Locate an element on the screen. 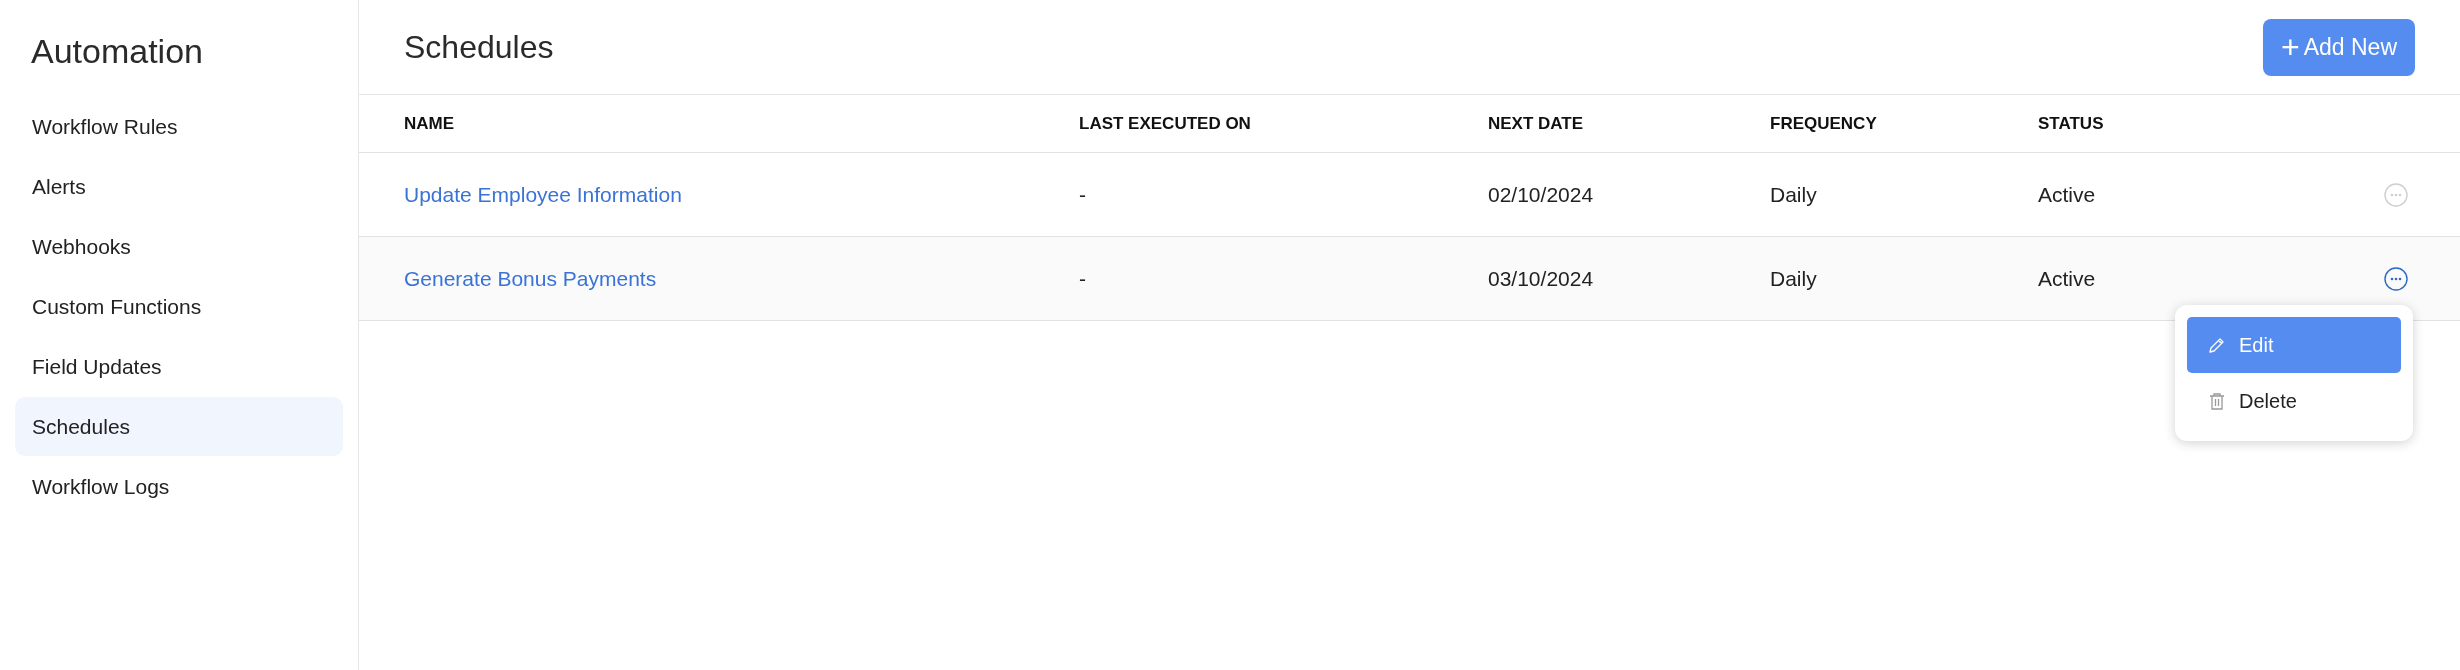  sidebar-title: Automation is located at coordinates (117, 51).